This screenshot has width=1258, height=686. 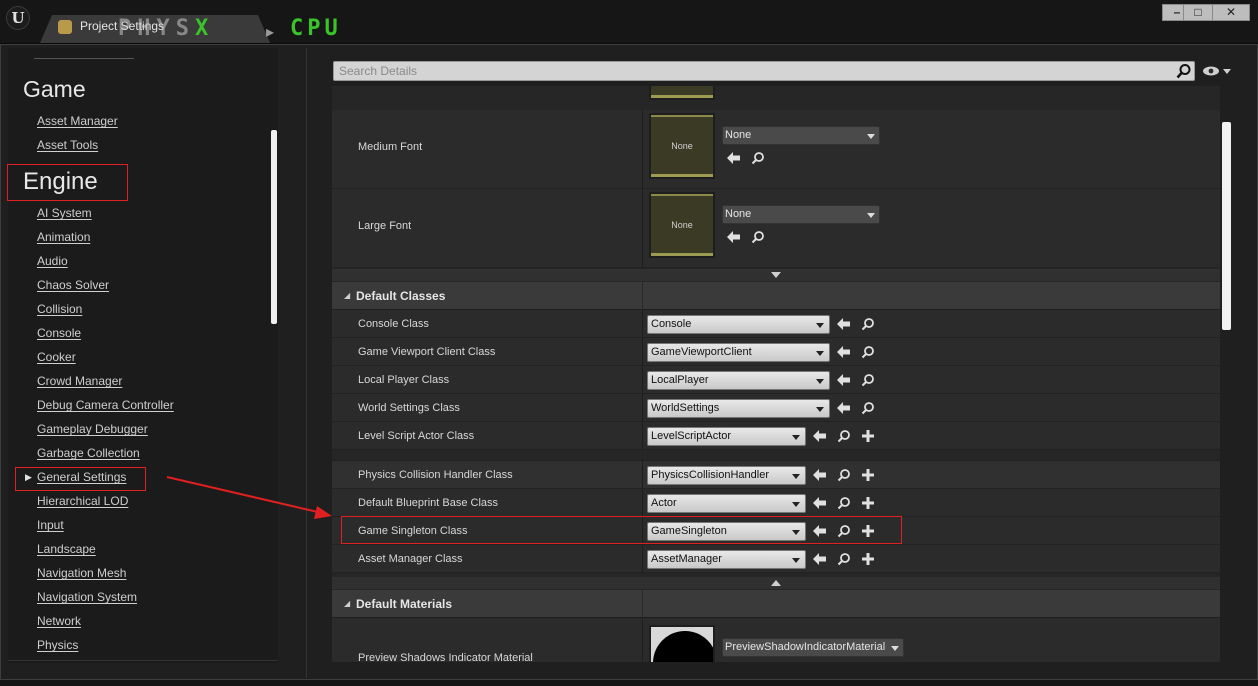 What do you see at coordinates (738, 380) in the screenshot?
I see `class-picker-combo: LocalPlayer` at bounding box center [738, 380].